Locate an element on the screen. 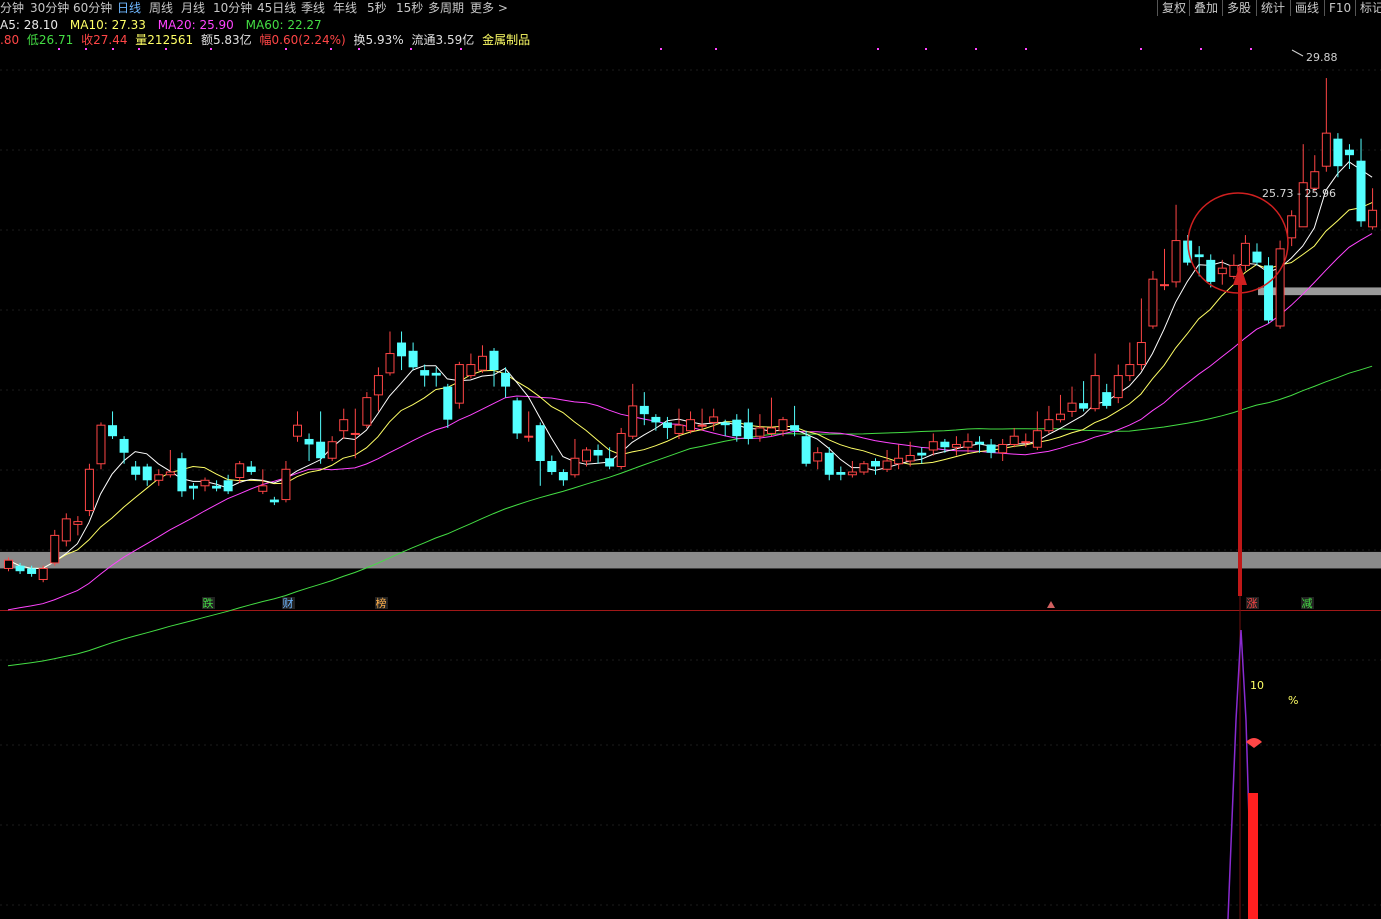 The width and height of the screenshot is (1381, 919). event-marker: 榜 is located at coordinates (381, 603).